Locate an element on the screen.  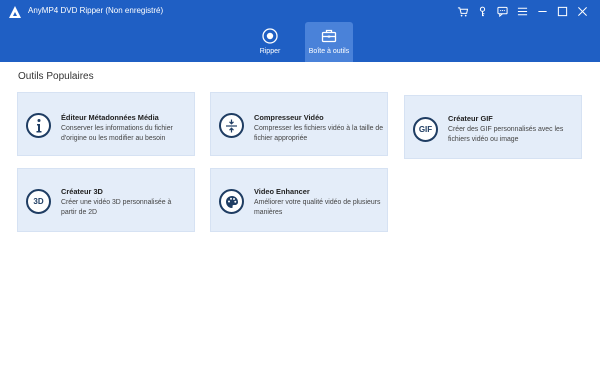
tool-title: Compresseur Vidéo is located at coordinates (289, 117).